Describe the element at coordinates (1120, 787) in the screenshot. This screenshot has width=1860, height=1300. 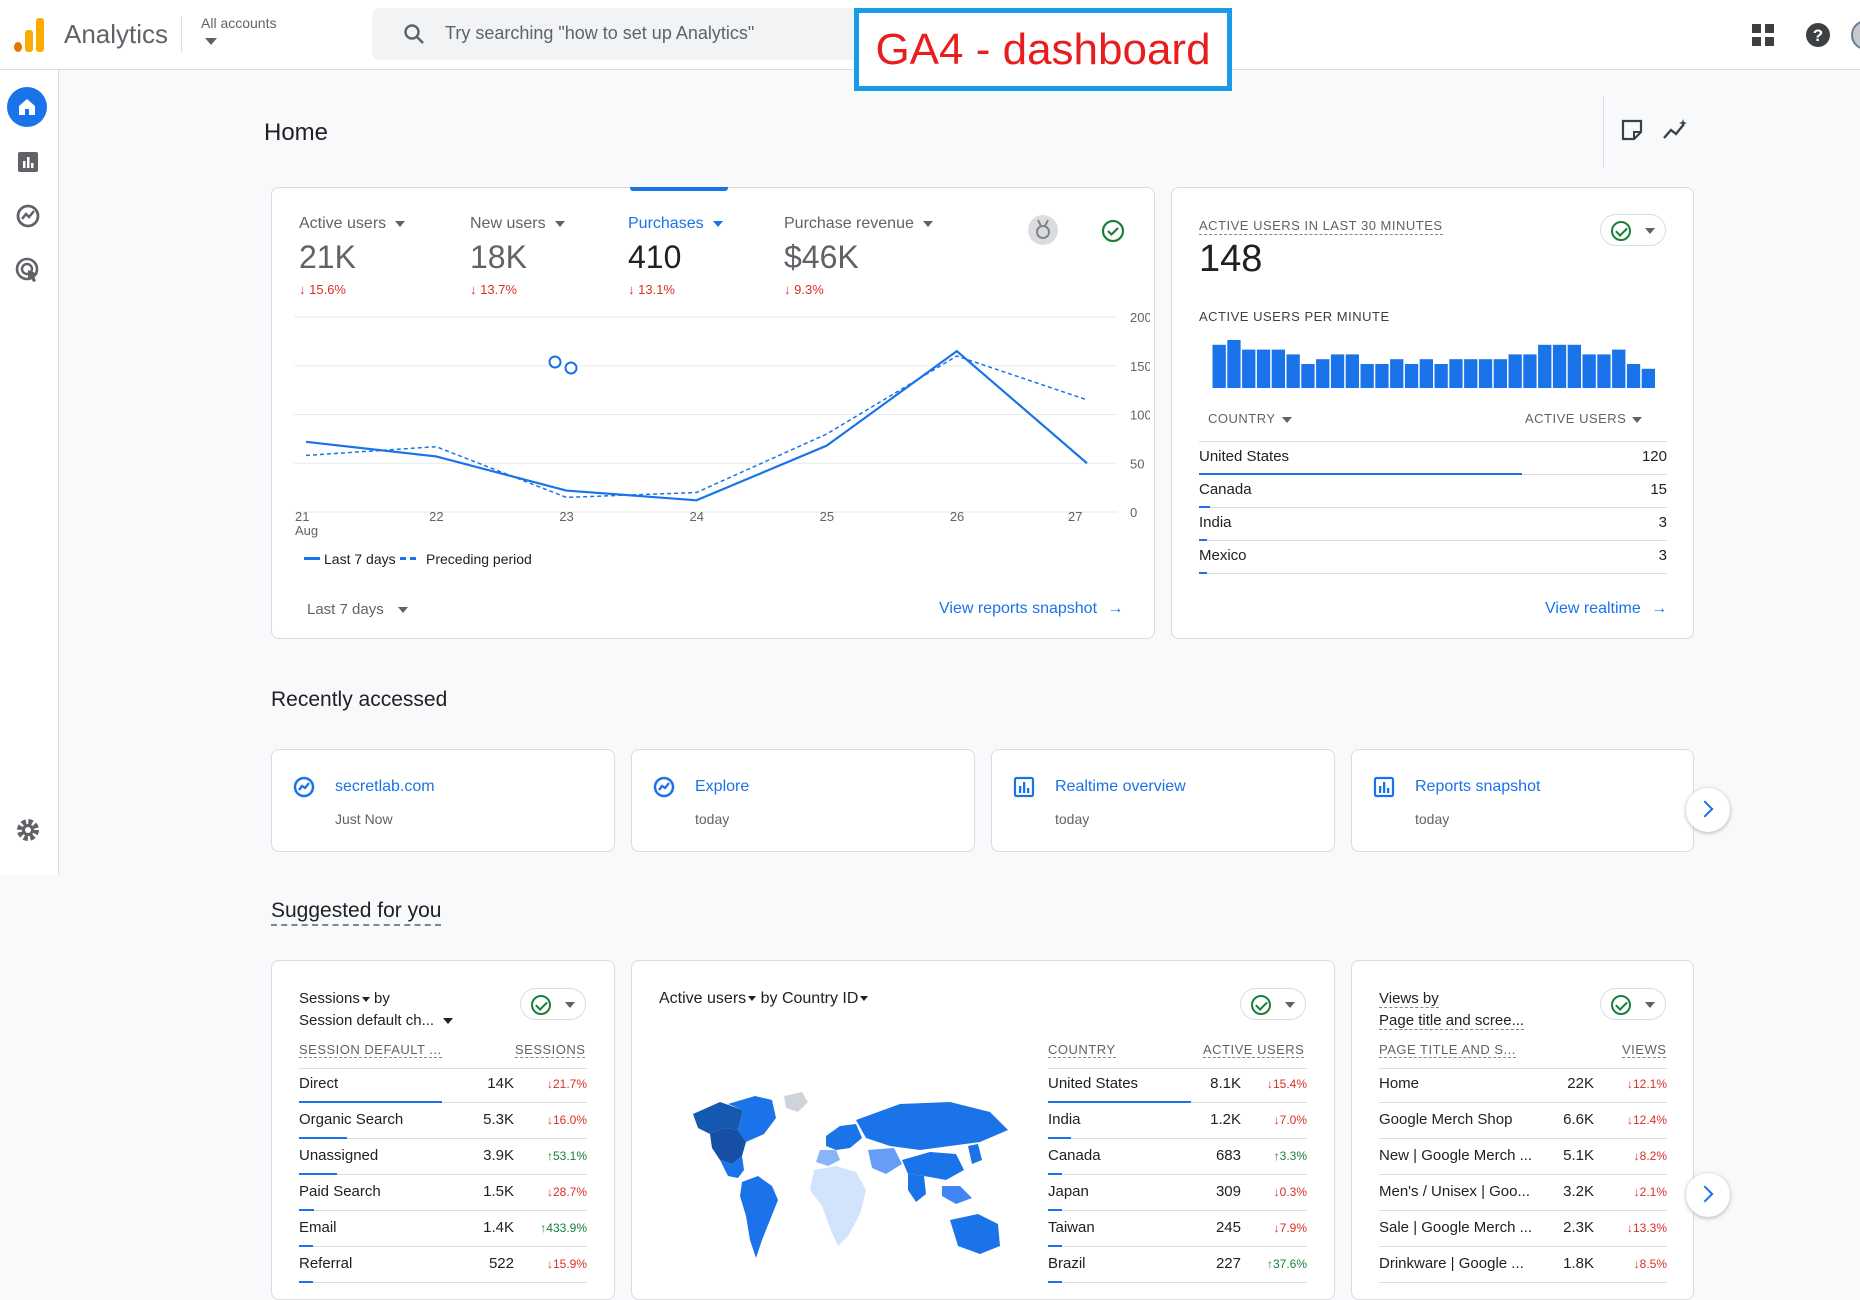
I see `recent-item-title: Realtime overview` at that location.